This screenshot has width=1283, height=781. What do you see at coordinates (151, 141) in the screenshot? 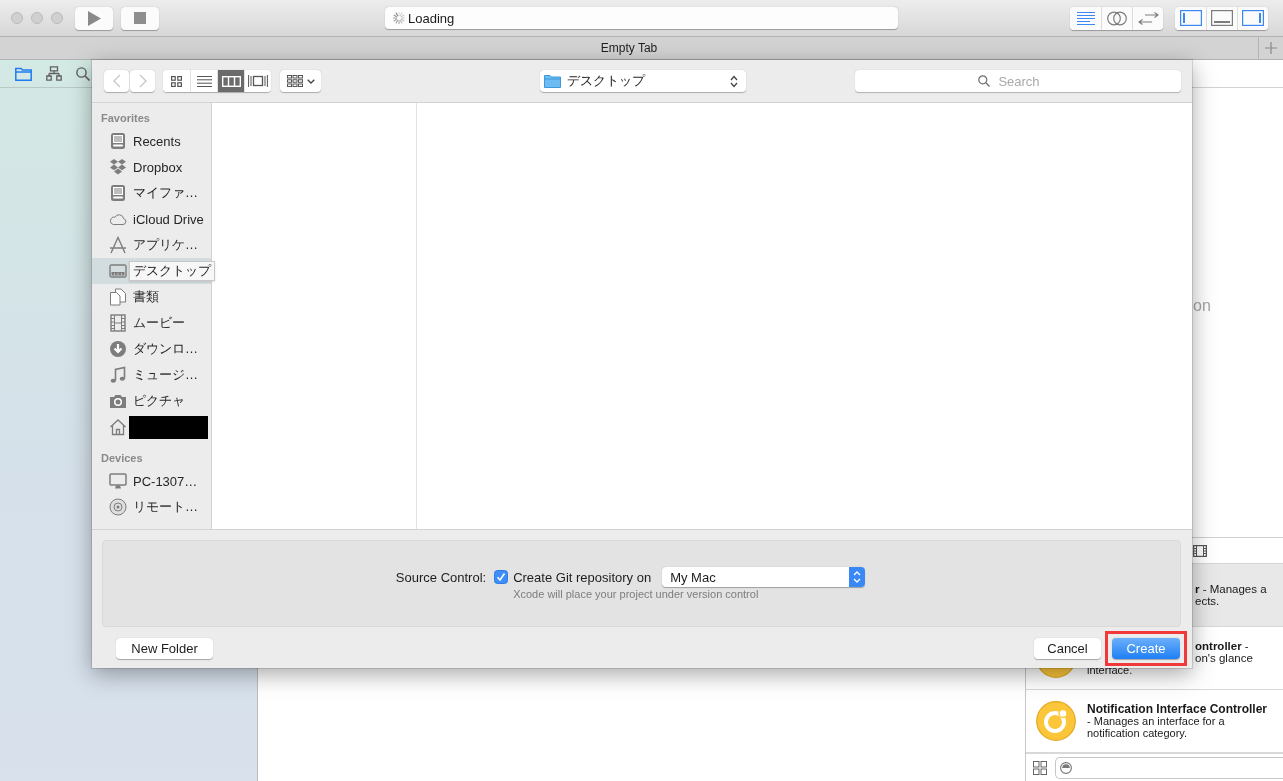
I see `sidebar-item: Recents` at bounding box center [151, 141].